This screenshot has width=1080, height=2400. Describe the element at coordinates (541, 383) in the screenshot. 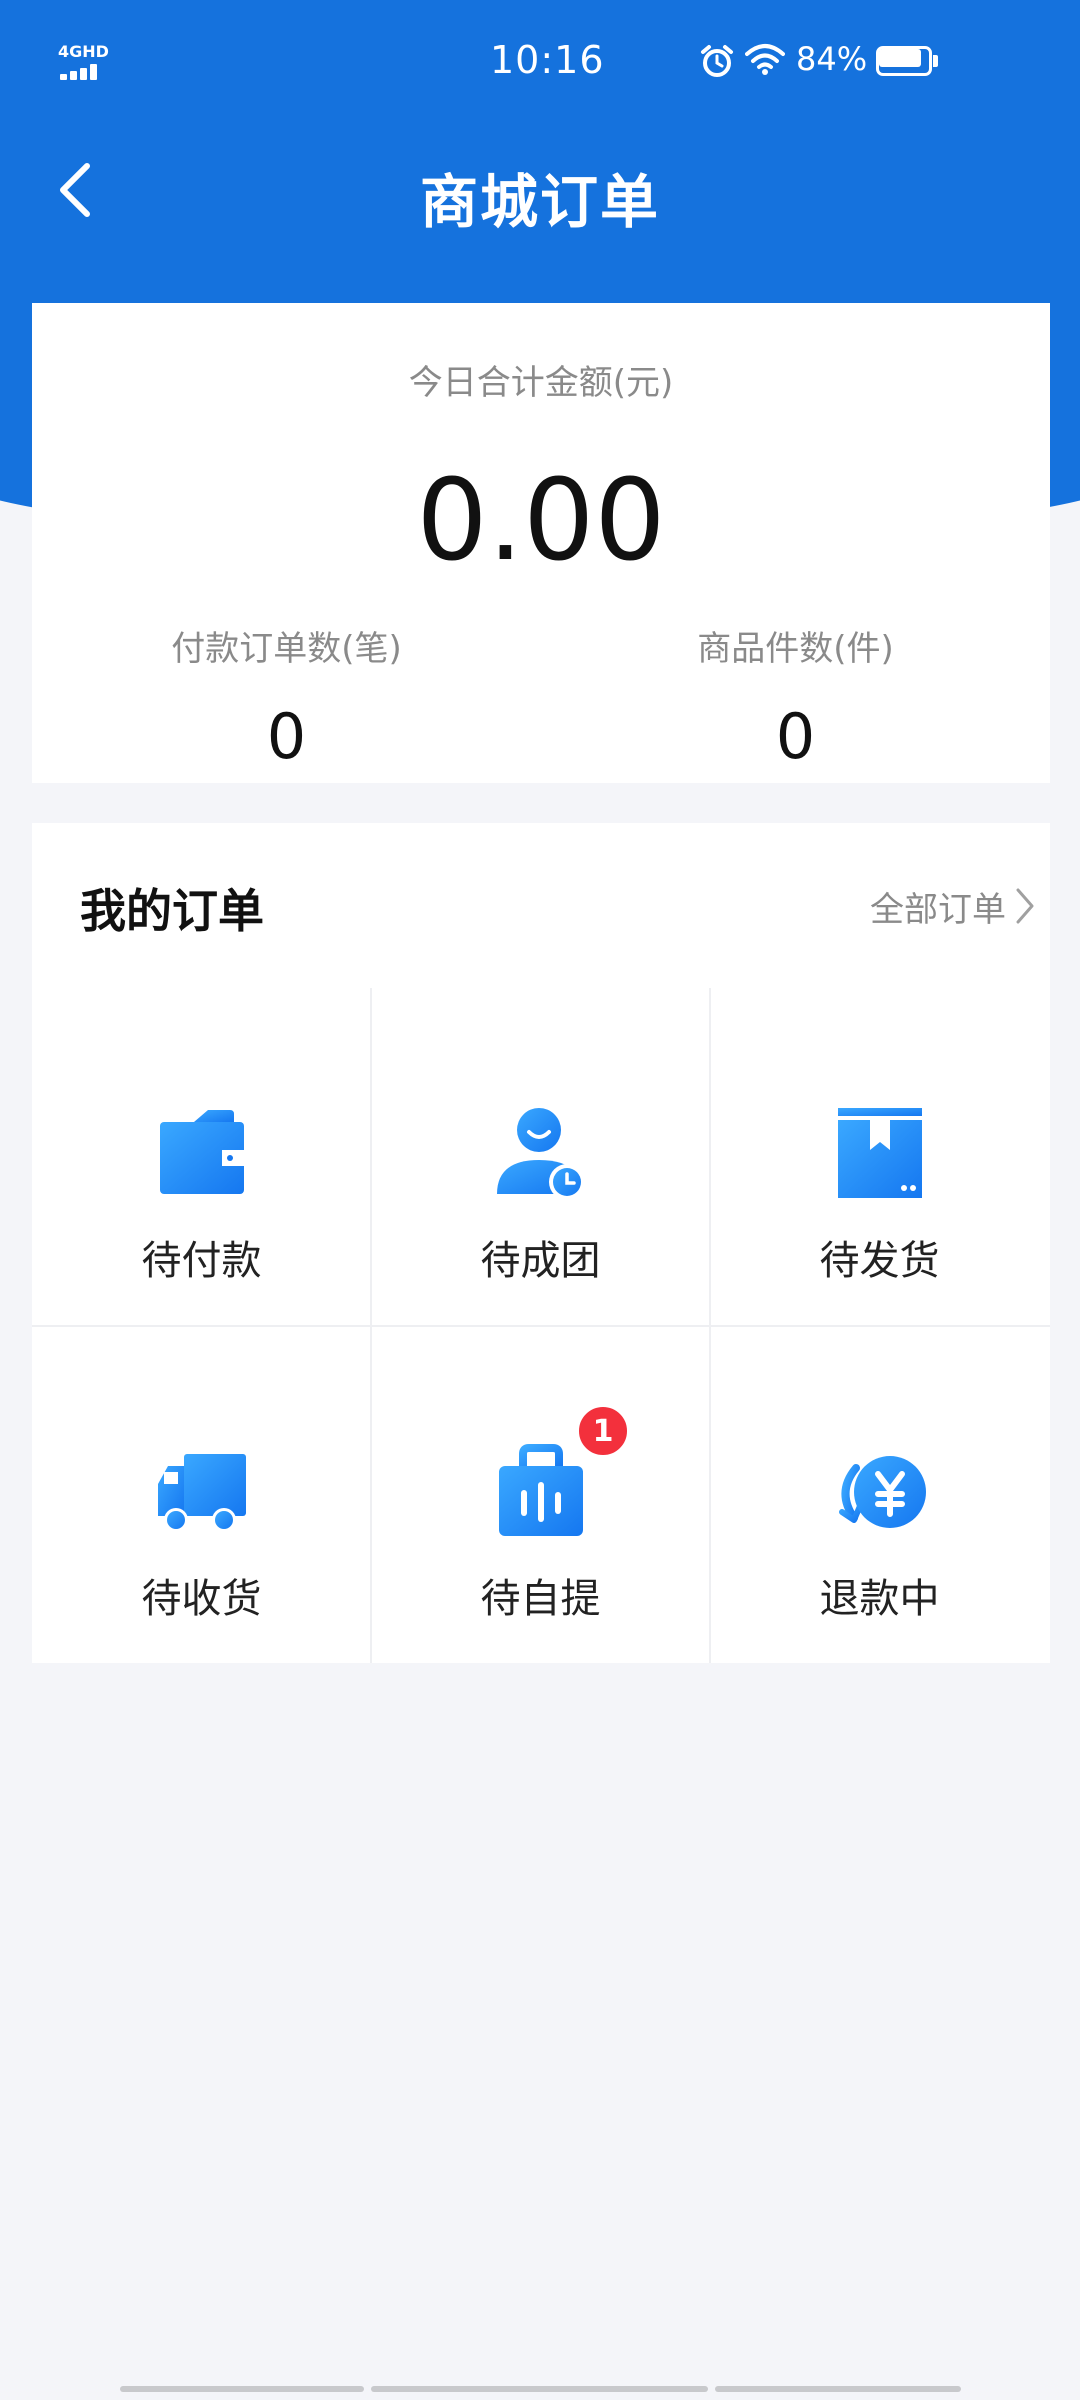

I see `total-amount-label: 今日合计金额(元)` at that location.